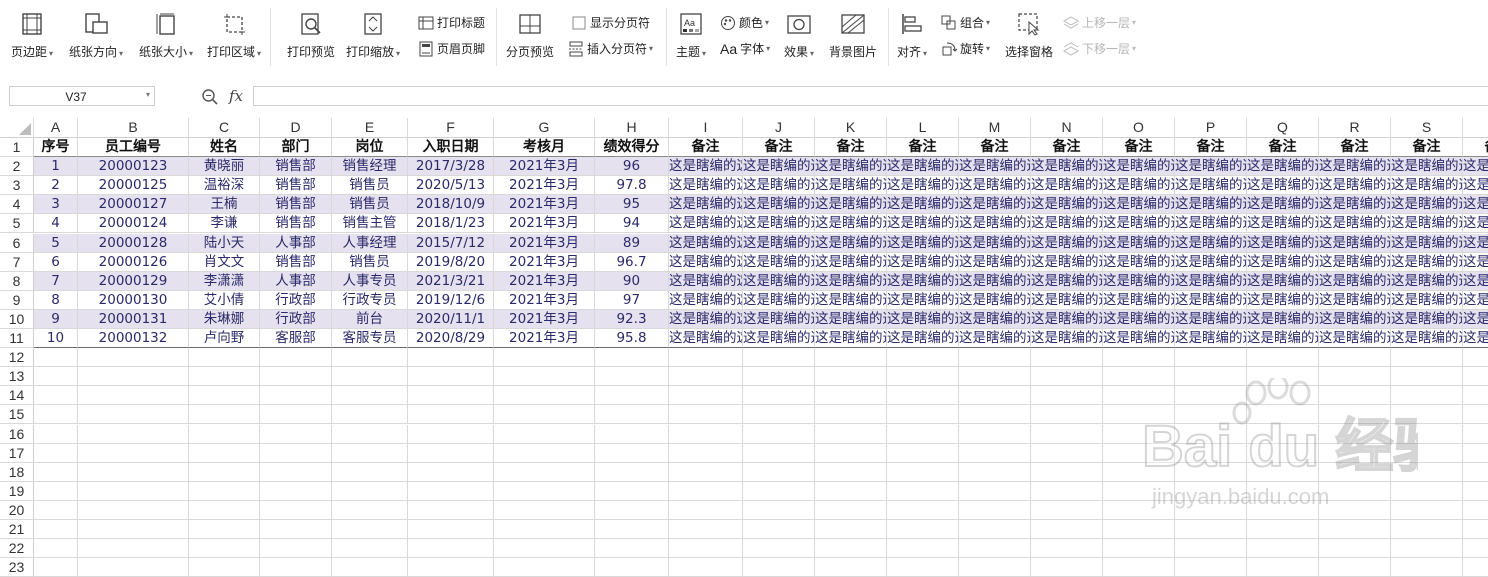 The image size is (1488, 577). What do you see at coordinates (1211, 128) in the screenshot?
I see `column-header-p: P` at bounding box center [1211, 128].